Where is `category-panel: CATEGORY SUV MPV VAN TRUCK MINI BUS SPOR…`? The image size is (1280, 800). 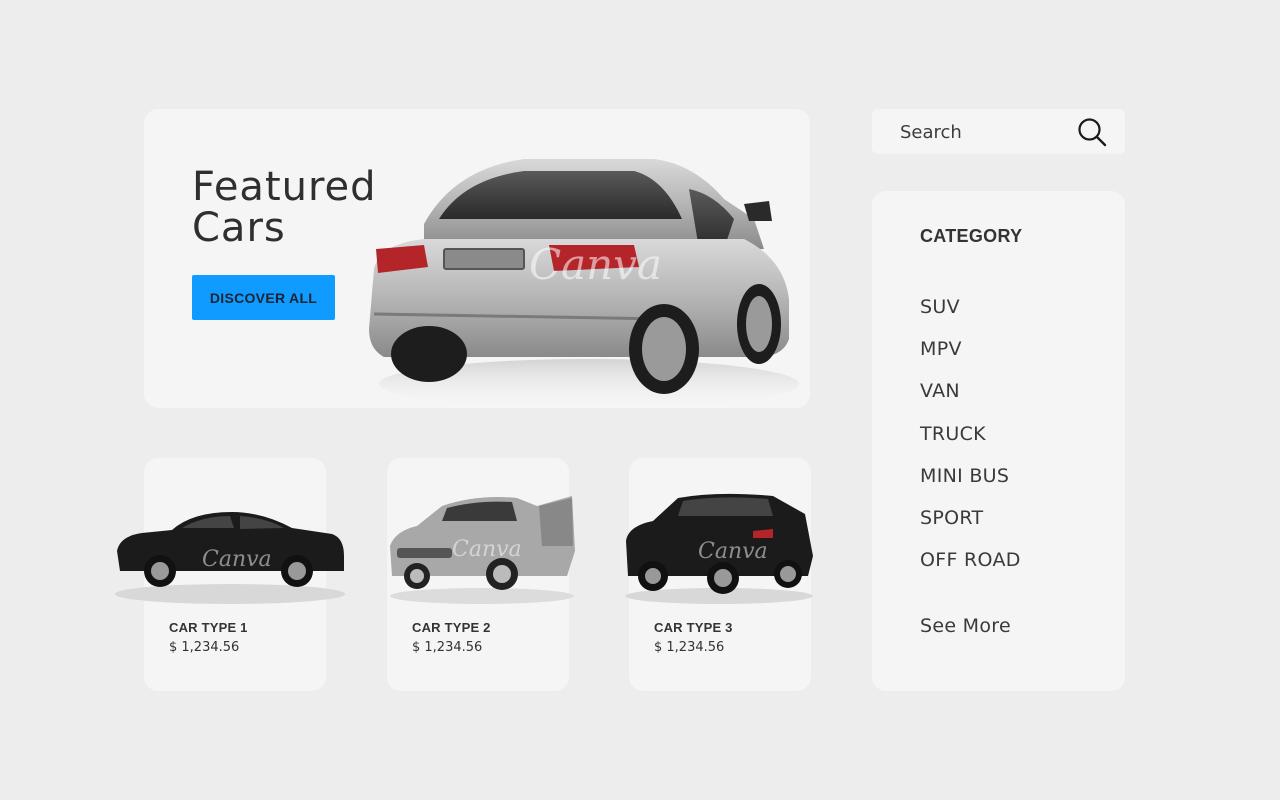
category-panel: CATEGORY SUV MPV VAN TRUCK MINI BUS SPOR… is located at coordinates (998, 441).